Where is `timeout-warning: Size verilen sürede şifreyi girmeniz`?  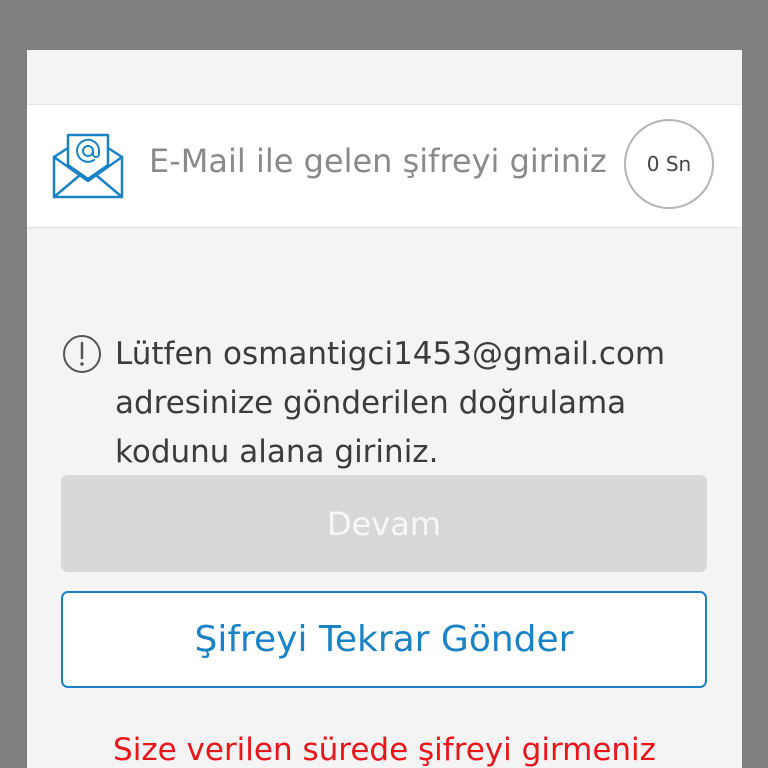 timeout-warning: Size verilen sürede şifreyi girmeniz is located at coordinates (384, 750).